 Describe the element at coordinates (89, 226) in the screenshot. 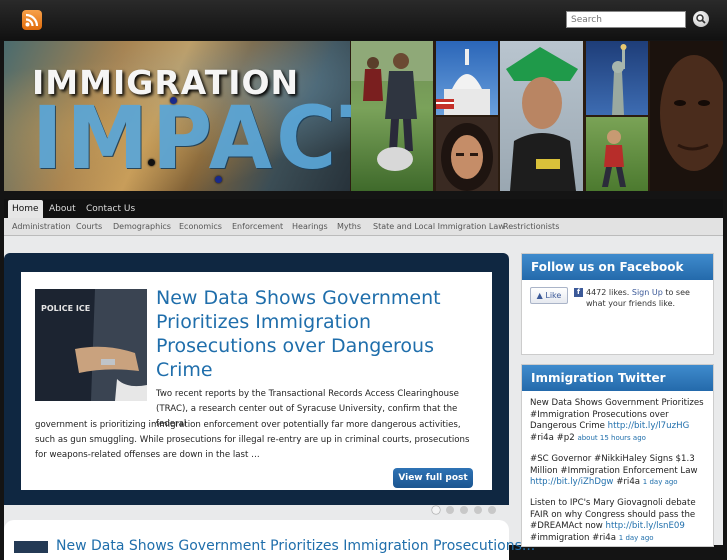

I see `category-courts: Courts` at that location.